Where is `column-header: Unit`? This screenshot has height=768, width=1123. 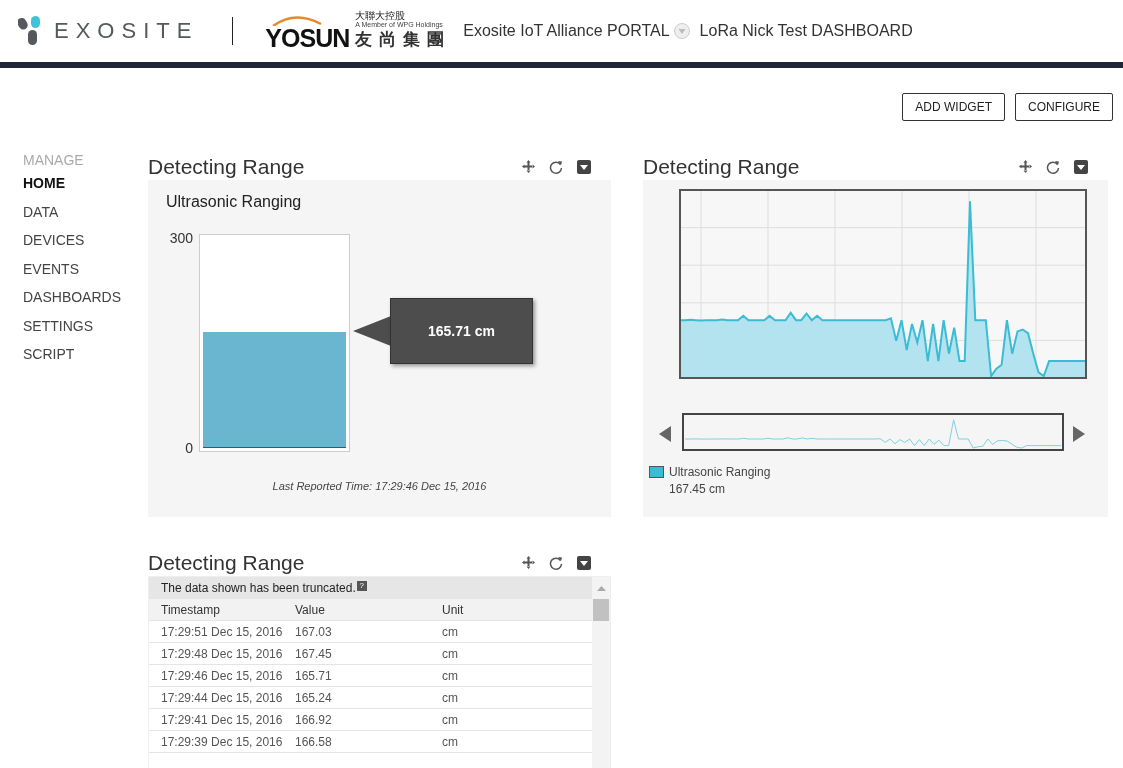
column-header: Unit is located at coordinates (453, 609).